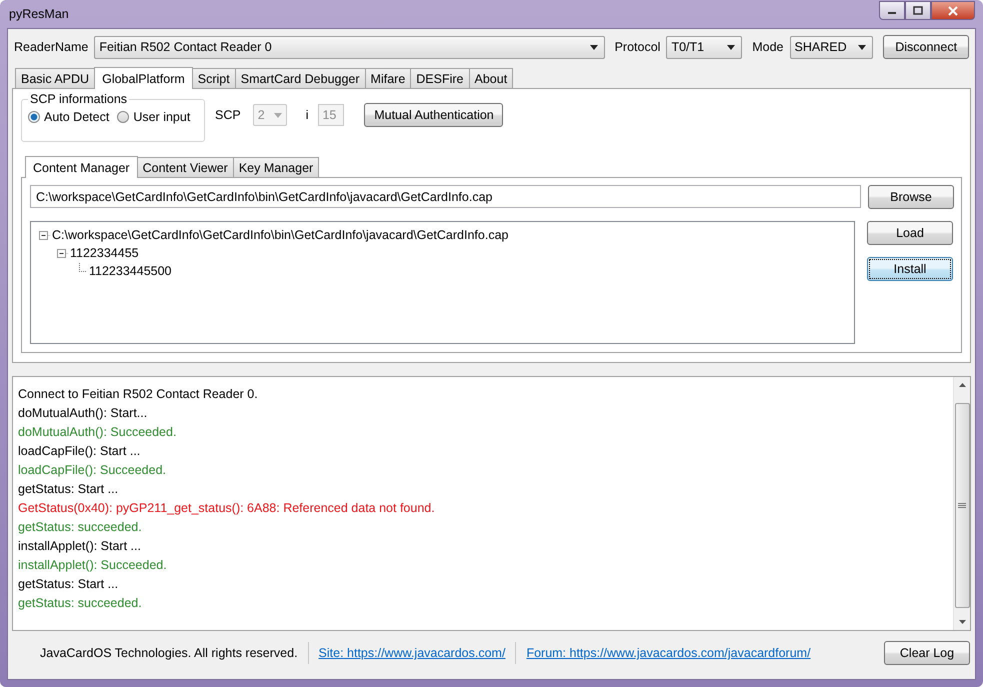  What do you see at coordinates (92, 470) in the screenshot?
I see `log-line: loadCapFile(): Succeeded.` at bounding box center [92, 470].